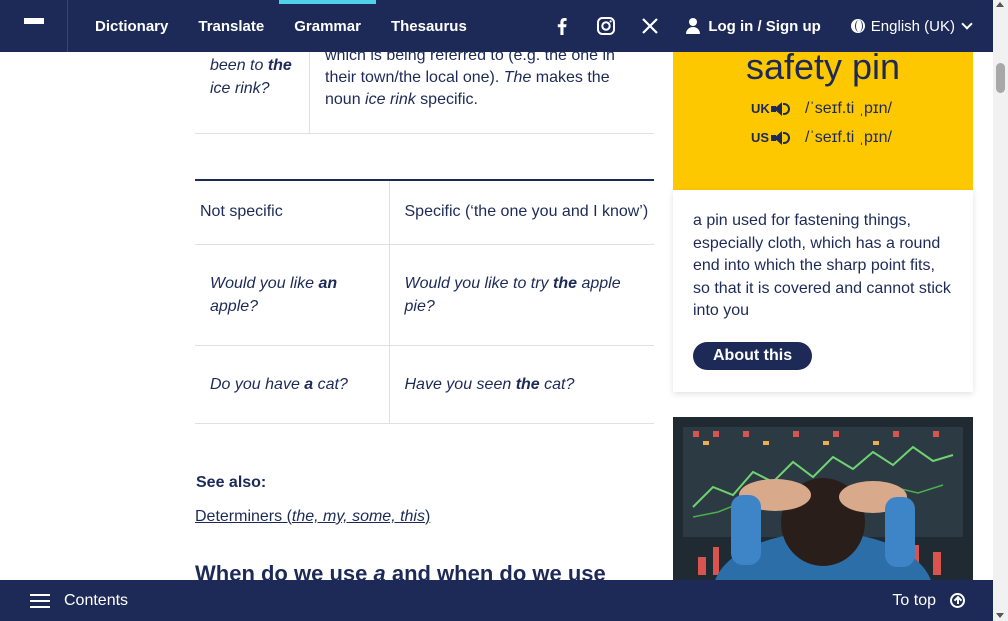  What do you see at coordinates (857, 26) in the screenshot?
I see `globe-icon` at bounding box center [857, 26].